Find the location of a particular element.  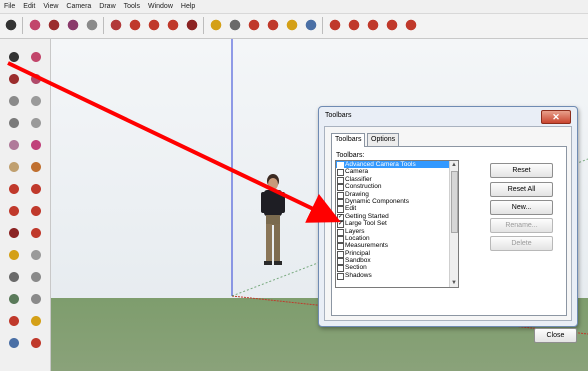

circle-icon is located at coordinates (14, 123).